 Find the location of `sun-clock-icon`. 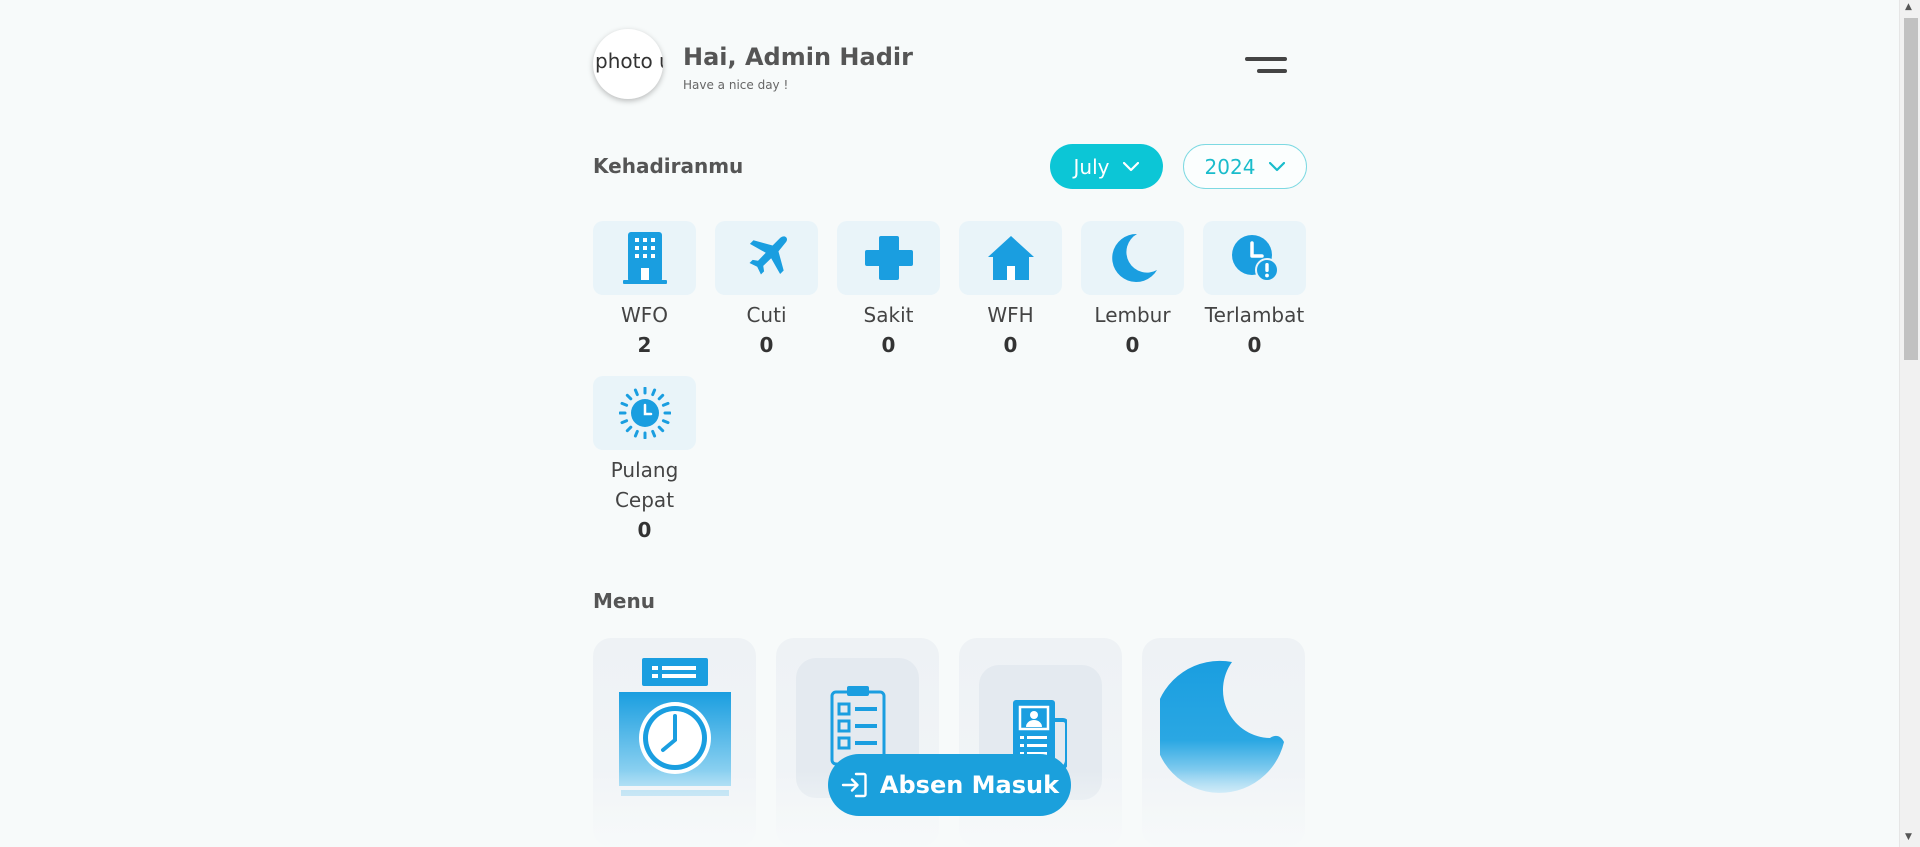

sun-clock-icon is located at coordinates (644, 413).